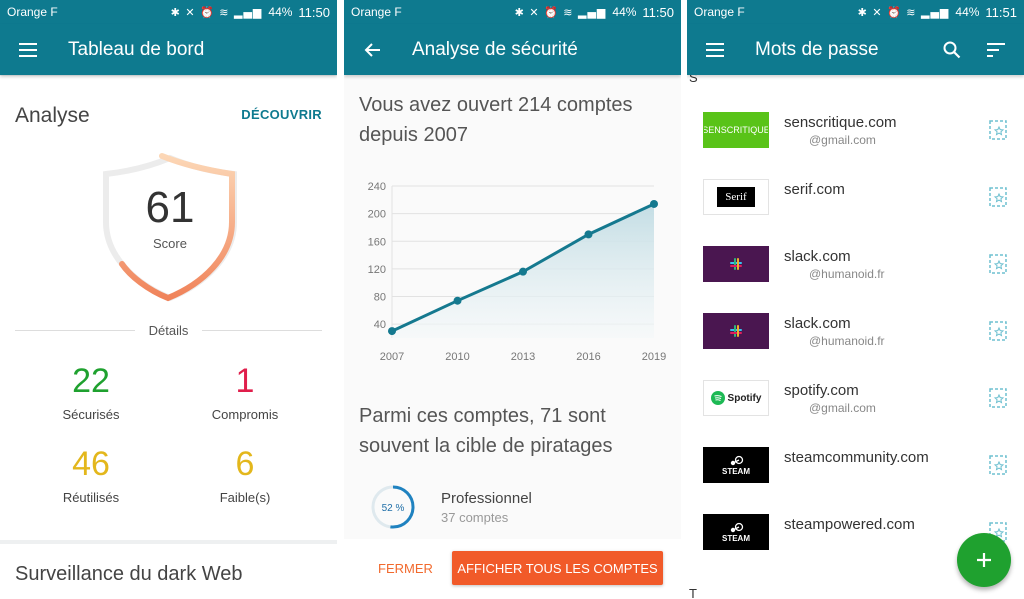 Image resolution: width=1024 pixels, height=599 pixels. I want to click on accounts-headline: Vous avez ouvert 214 comptes depuis 2007, so click(496, 120).